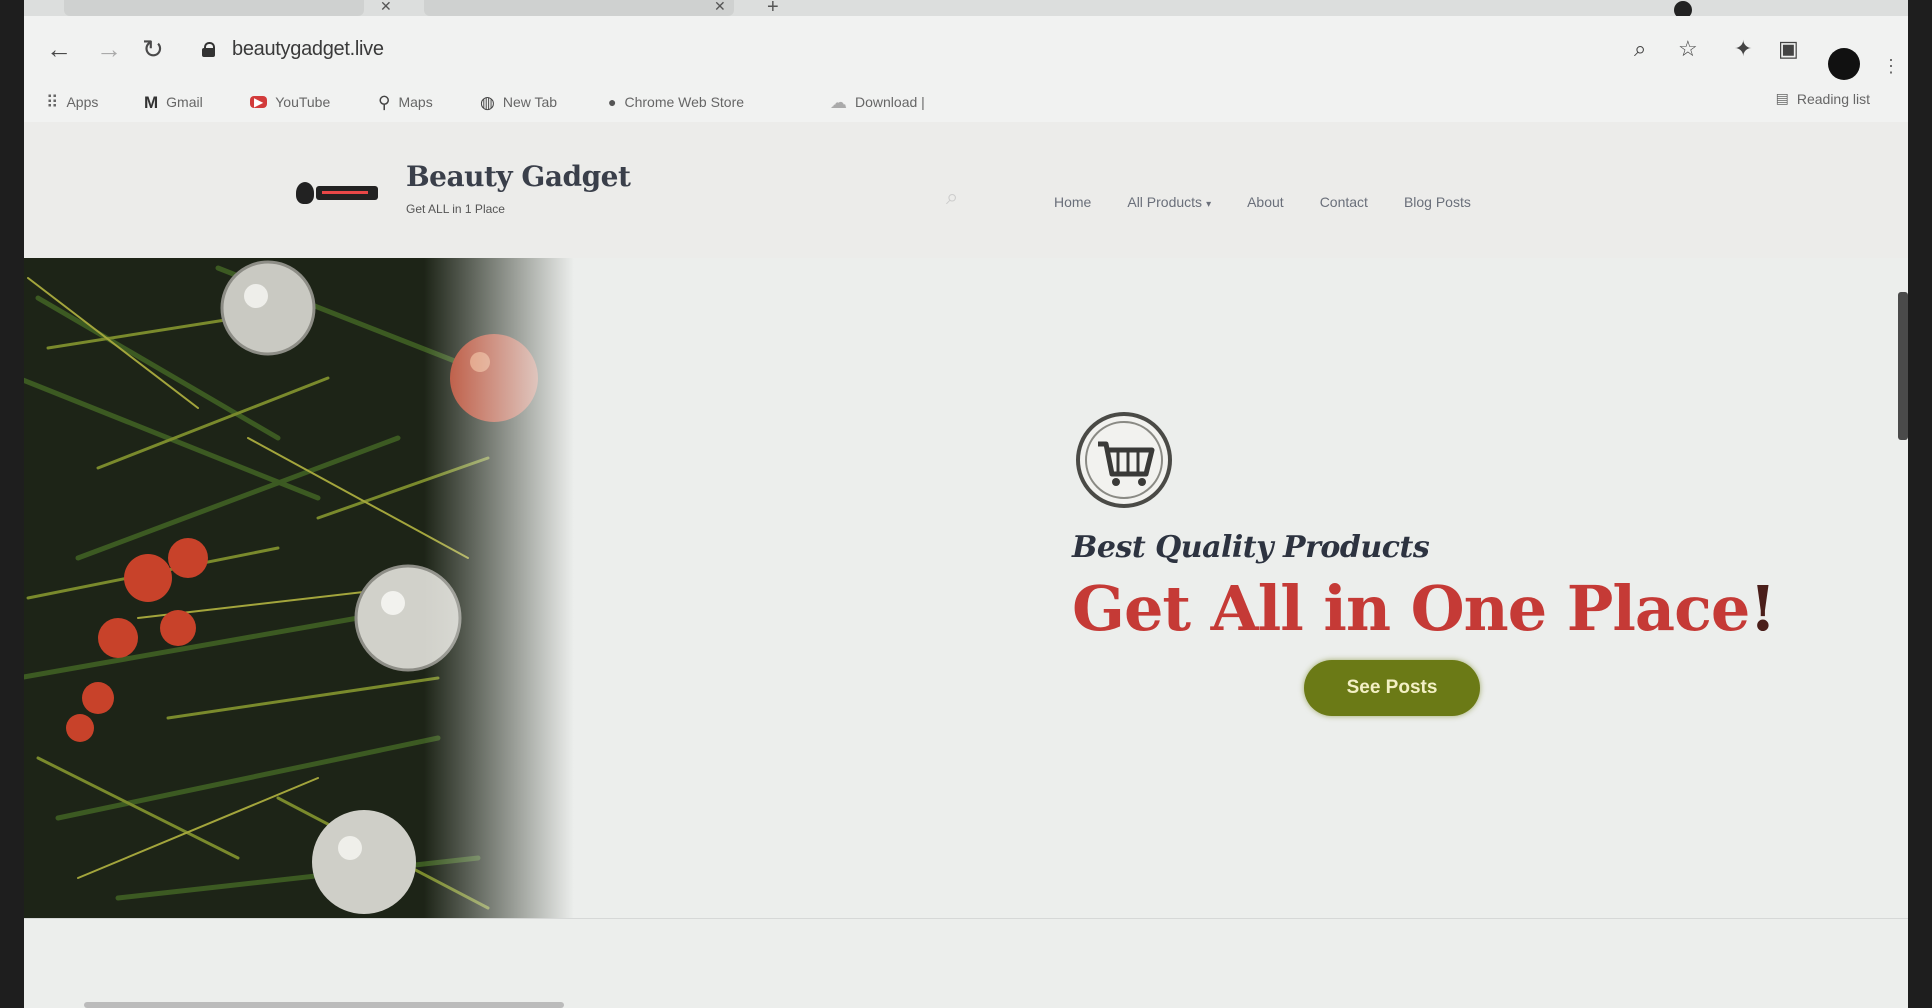 The image size is (1932, 1008). Describe the element at coordinates (487, 102) in the screenshot. I see `globe-icon: ◍` at that location.